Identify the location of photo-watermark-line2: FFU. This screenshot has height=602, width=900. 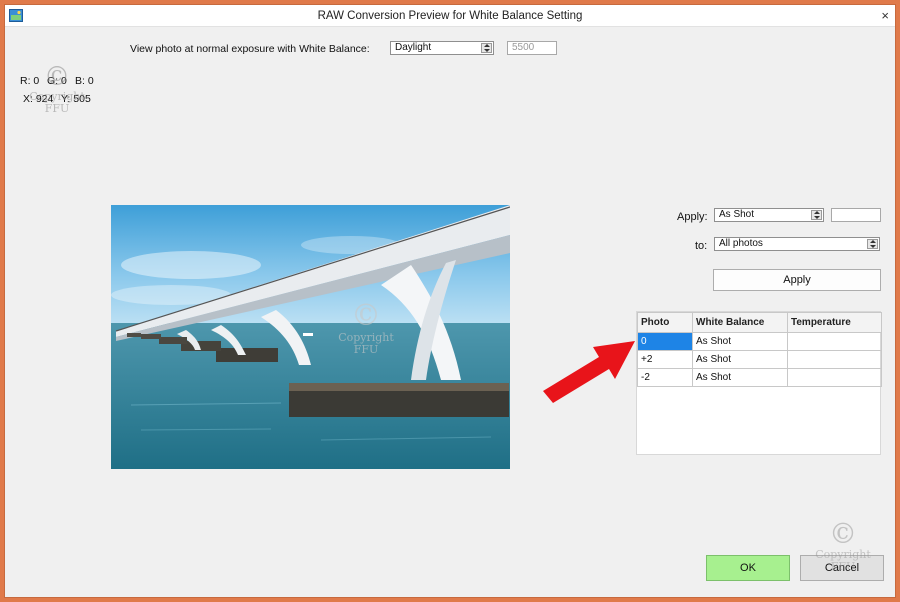
(366, 349).